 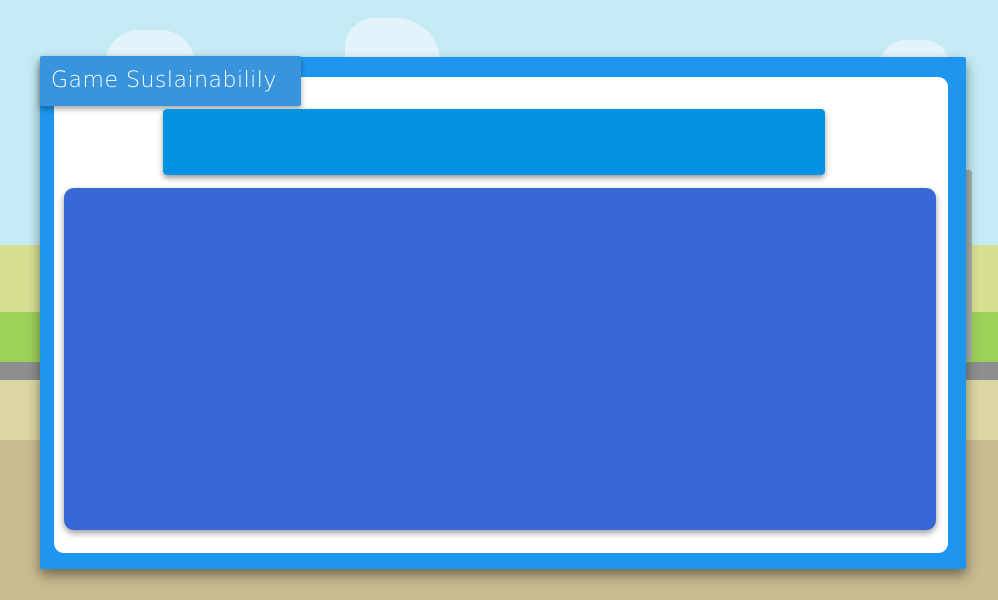 What do you see at coordinates (170, 81) in the screenshot?
I see `panel-title: Game Suslainabilily` at bounding box center [170, 81].